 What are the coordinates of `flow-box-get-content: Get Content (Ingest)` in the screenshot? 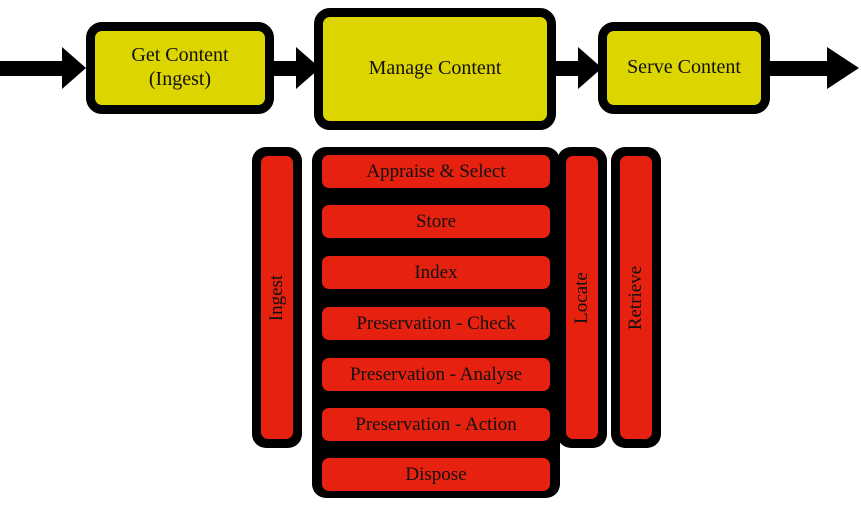 It's located at (180, 68).